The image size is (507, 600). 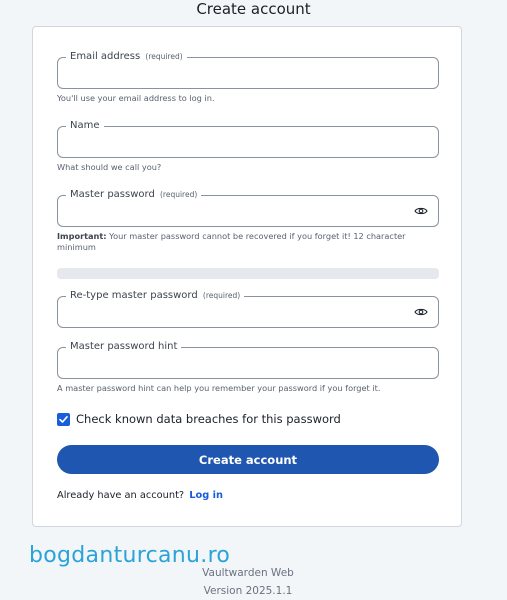 I want to click on email-required-tag: (required), so click(x=164, y=56).